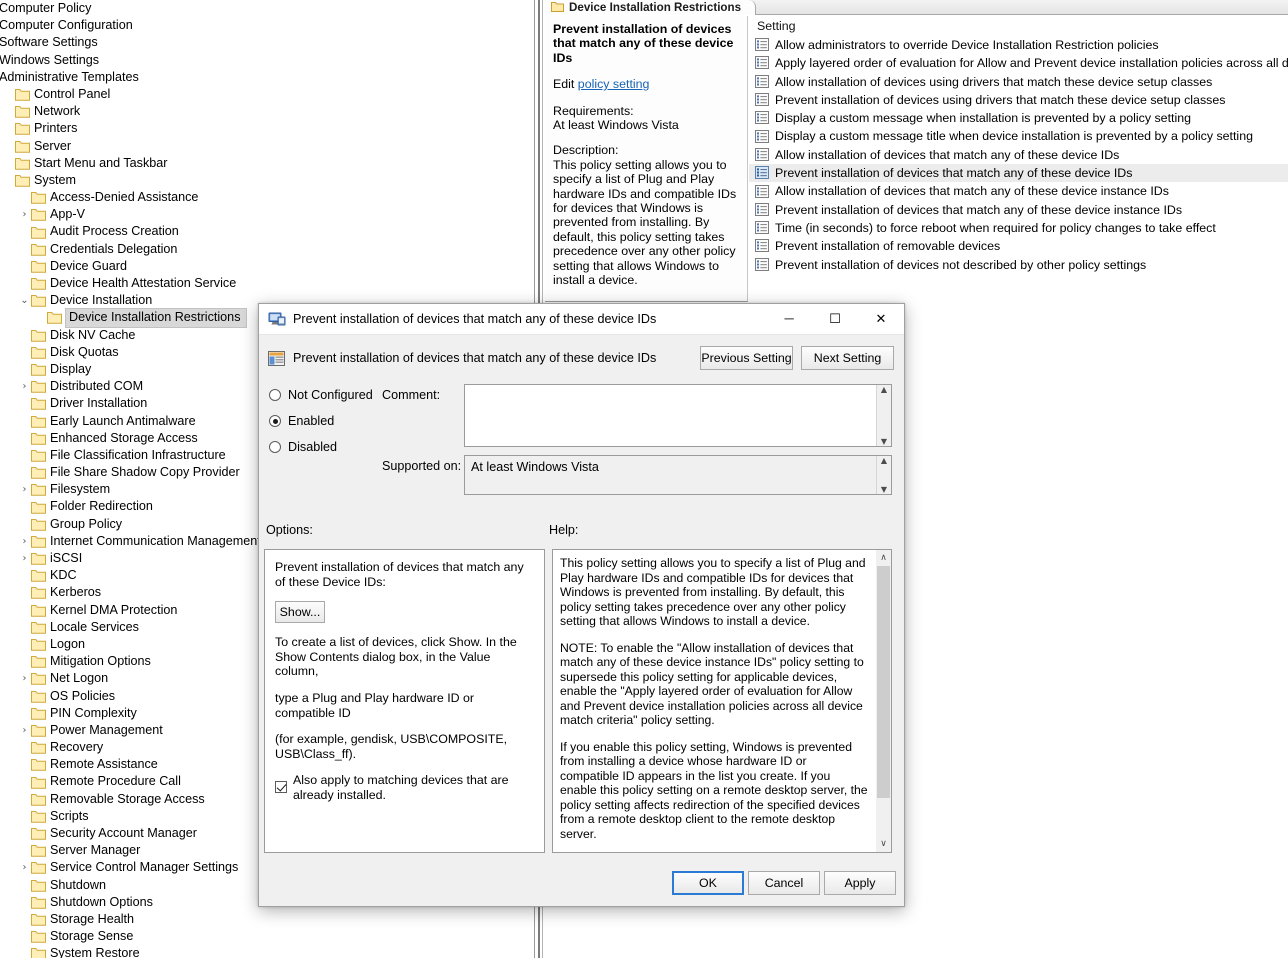 This screenshot has width=1288, height=958. I want to click on scroll-up-icon: ∧, so click(883, 558).